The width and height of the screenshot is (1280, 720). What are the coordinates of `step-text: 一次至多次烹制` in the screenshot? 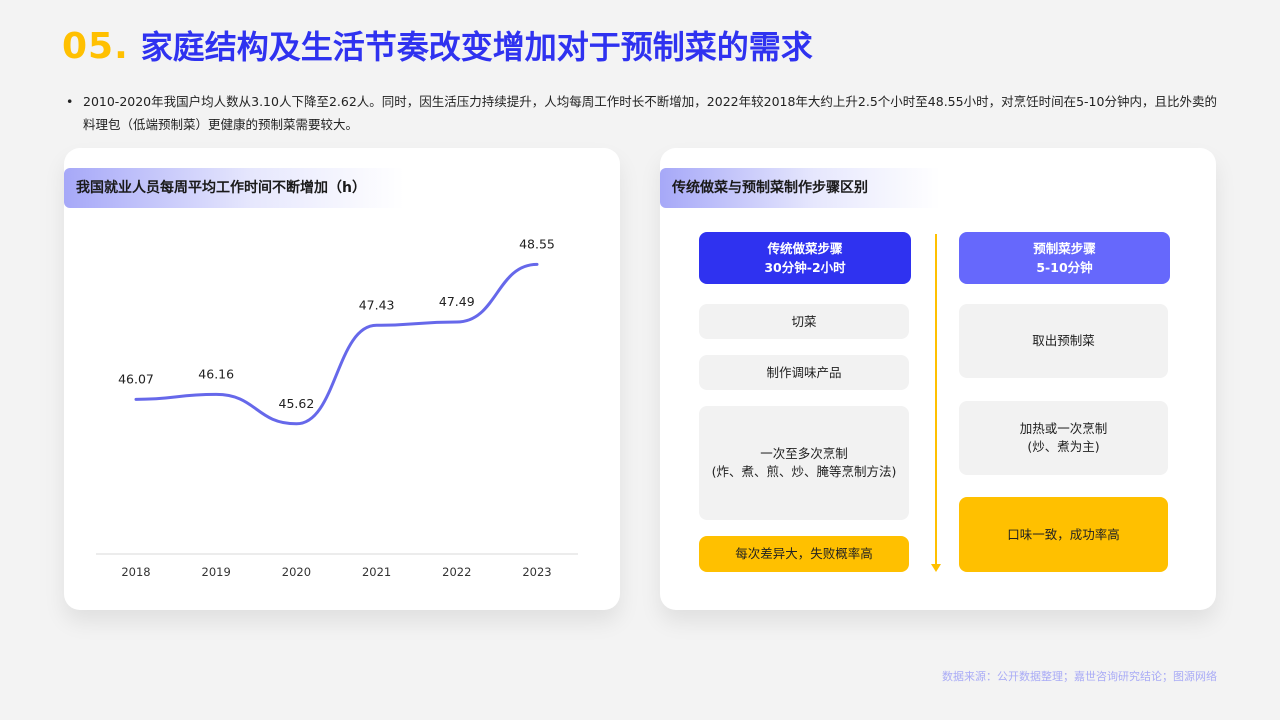 It's located at (804, 453).